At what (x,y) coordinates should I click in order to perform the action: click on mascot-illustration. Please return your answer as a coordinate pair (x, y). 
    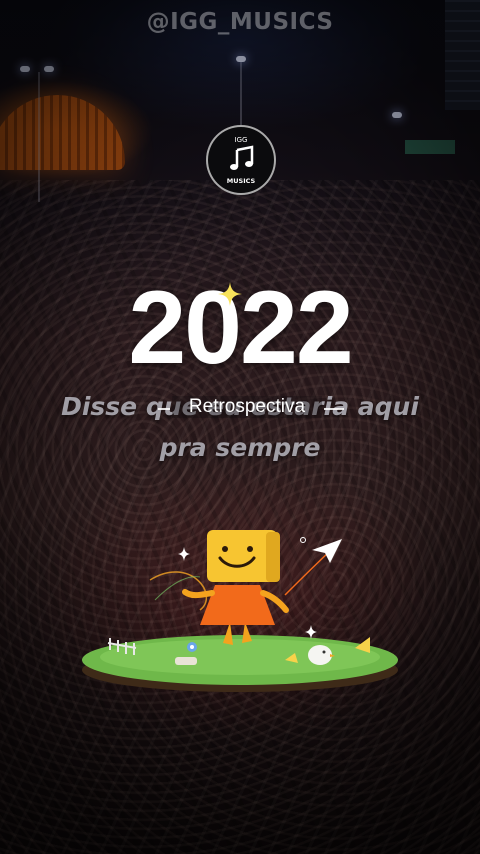
    Looking at the image, I should click on (240, 611).